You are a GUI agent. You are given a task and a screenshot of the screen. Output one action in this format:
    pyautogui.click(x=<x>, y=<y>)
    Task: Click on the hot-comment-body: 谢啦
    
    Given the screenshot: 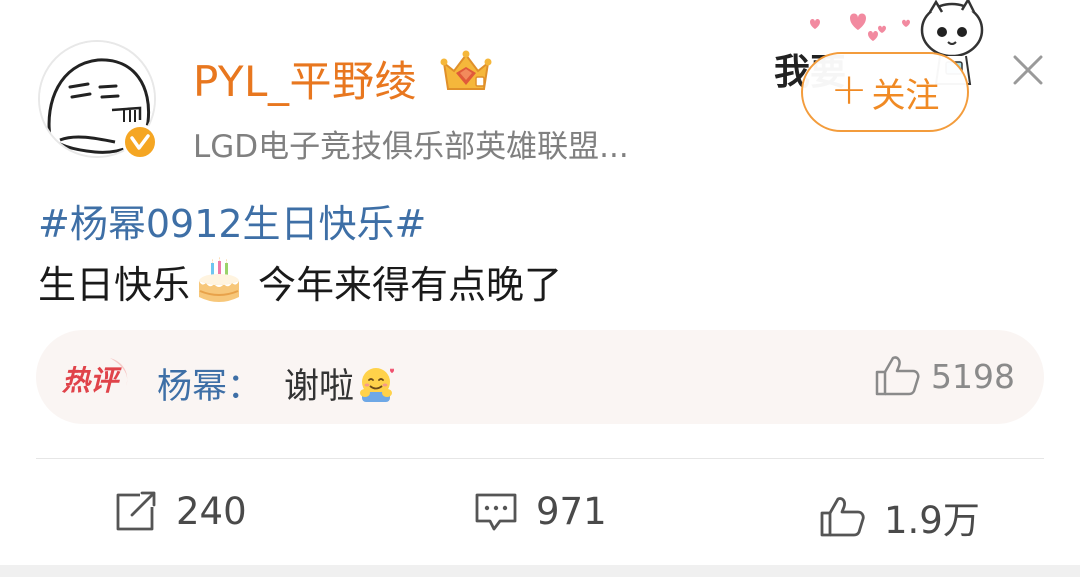 What is the action you would take?
    pyautogui.click(x=319, y=387)
    